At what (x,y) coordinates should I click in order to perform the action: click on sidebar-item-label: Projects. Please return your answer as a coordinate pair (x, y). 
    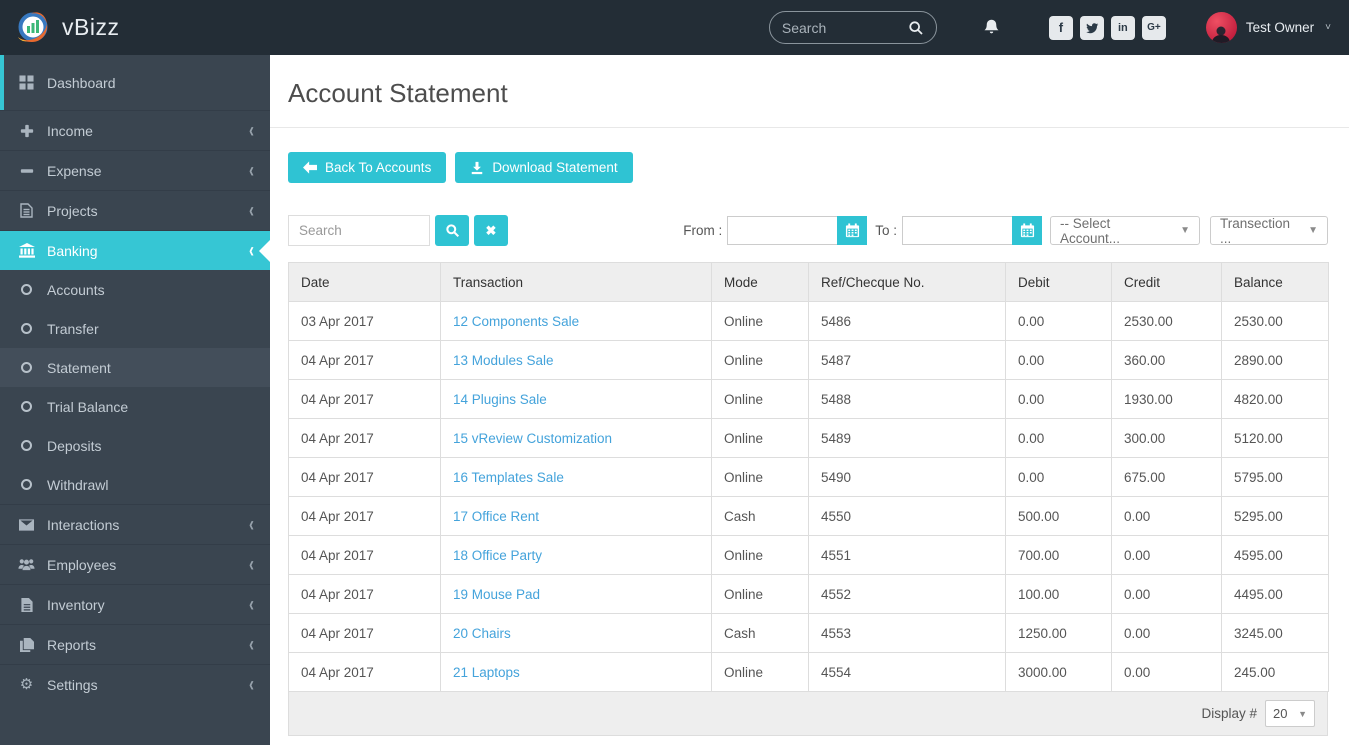
    Looking at the image, I should click on (72, 210).